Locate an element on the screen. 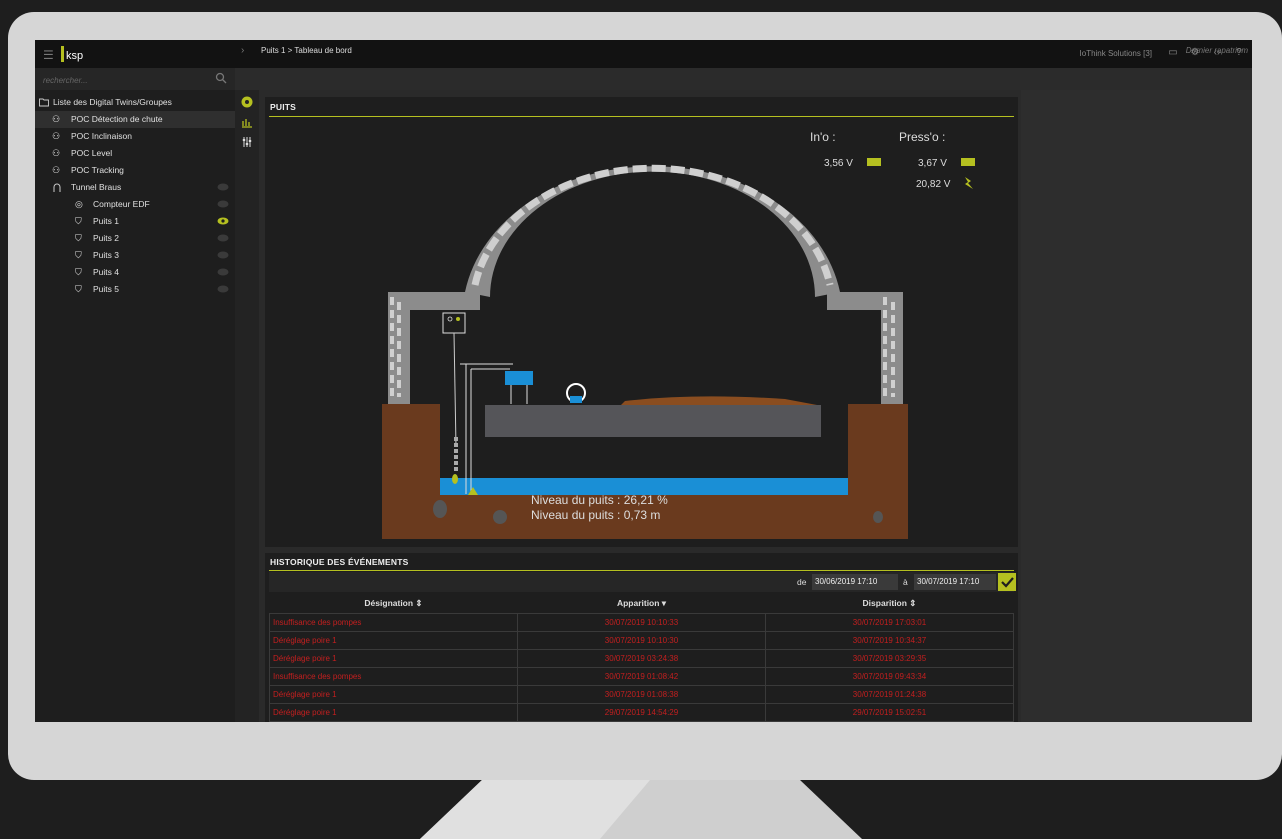  sidebar-item-puits-2: ⛉ Puits 2 is located at coordinates (135, 238).